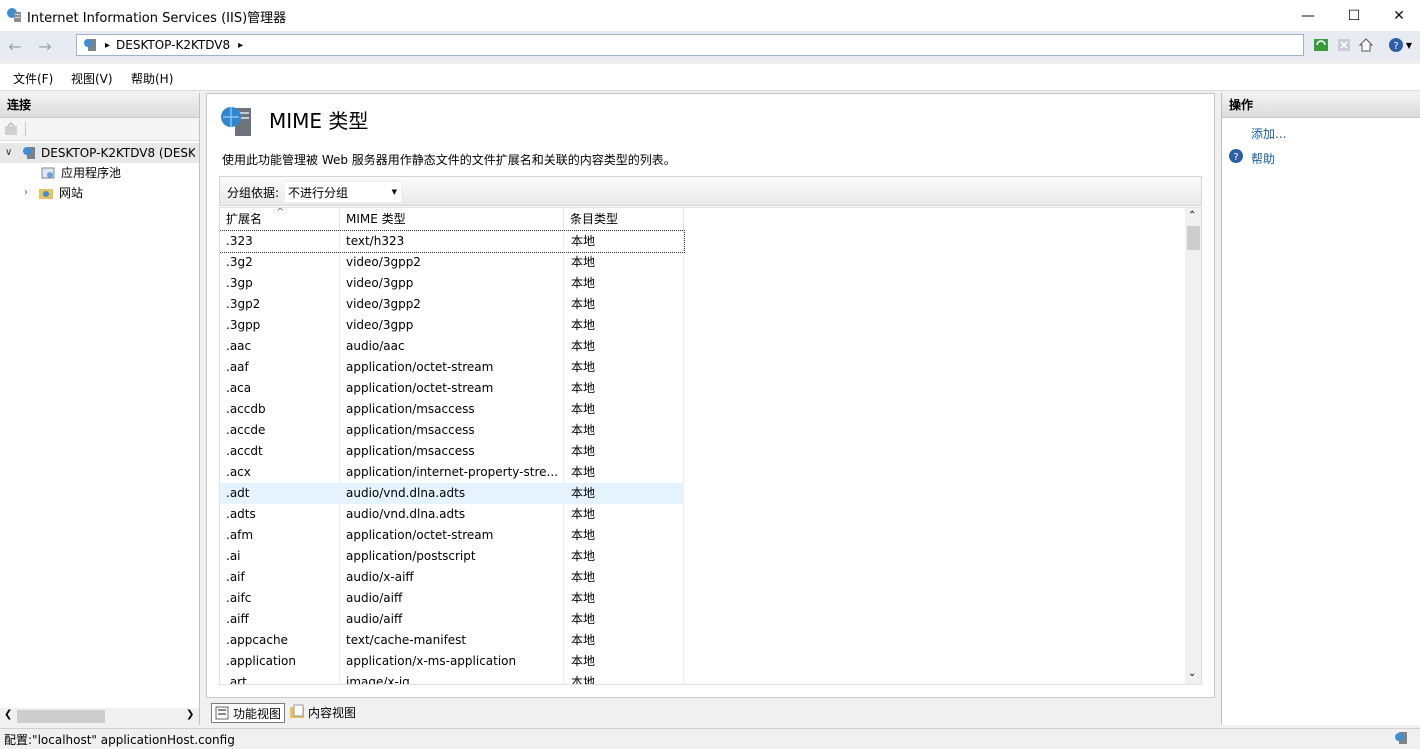 This screenshot has height=749, width=1420. What do you see at coordinates (322, 712) in the screenshot?
I see `tab-content-view: 内容视图` at bounding box center [322, 712].